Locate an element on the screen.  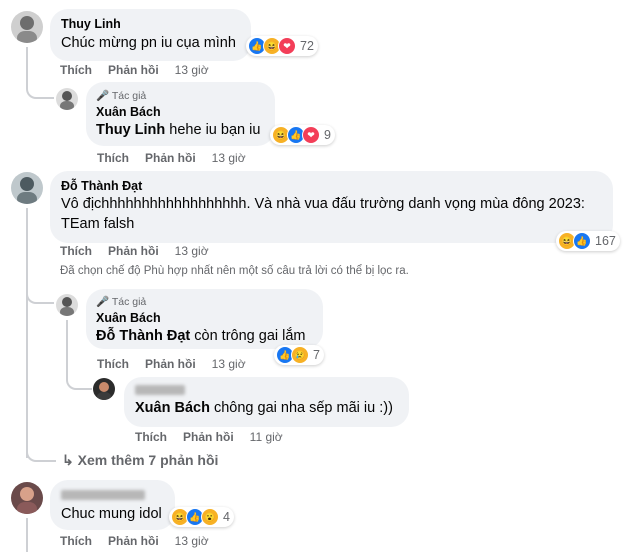
reaction-count: 72 is located at coordinates (307, 46).